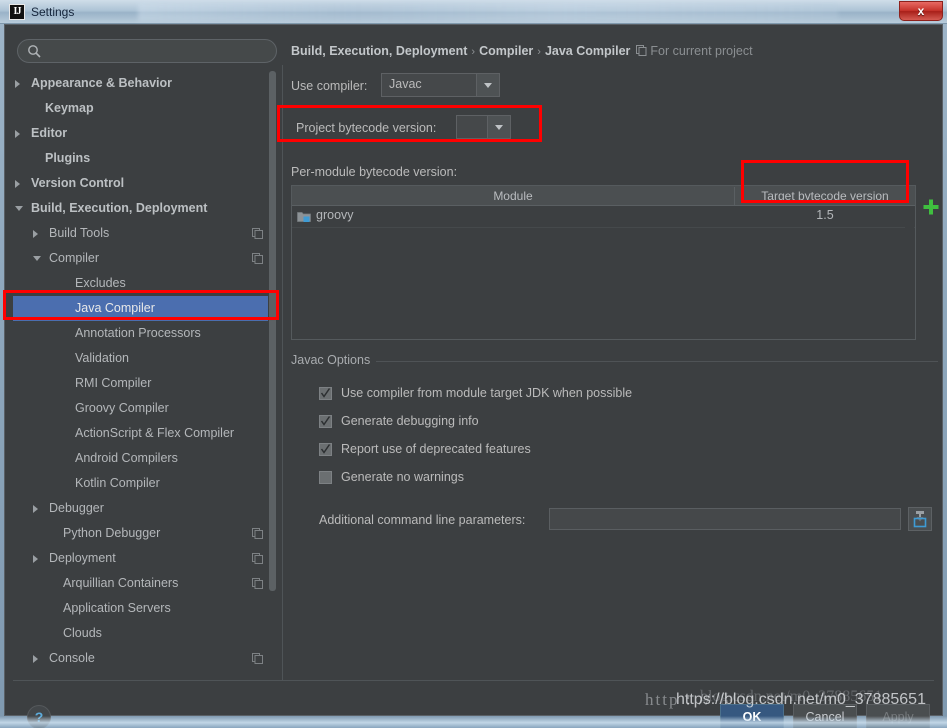 Image resolution: width=947 pixels, height=728 pixels. What do you see at coordinates (117, 483) in the screenshot?
I see `sidebar-item-label: Kotlin Compiler` at bounding box center [117, 483].